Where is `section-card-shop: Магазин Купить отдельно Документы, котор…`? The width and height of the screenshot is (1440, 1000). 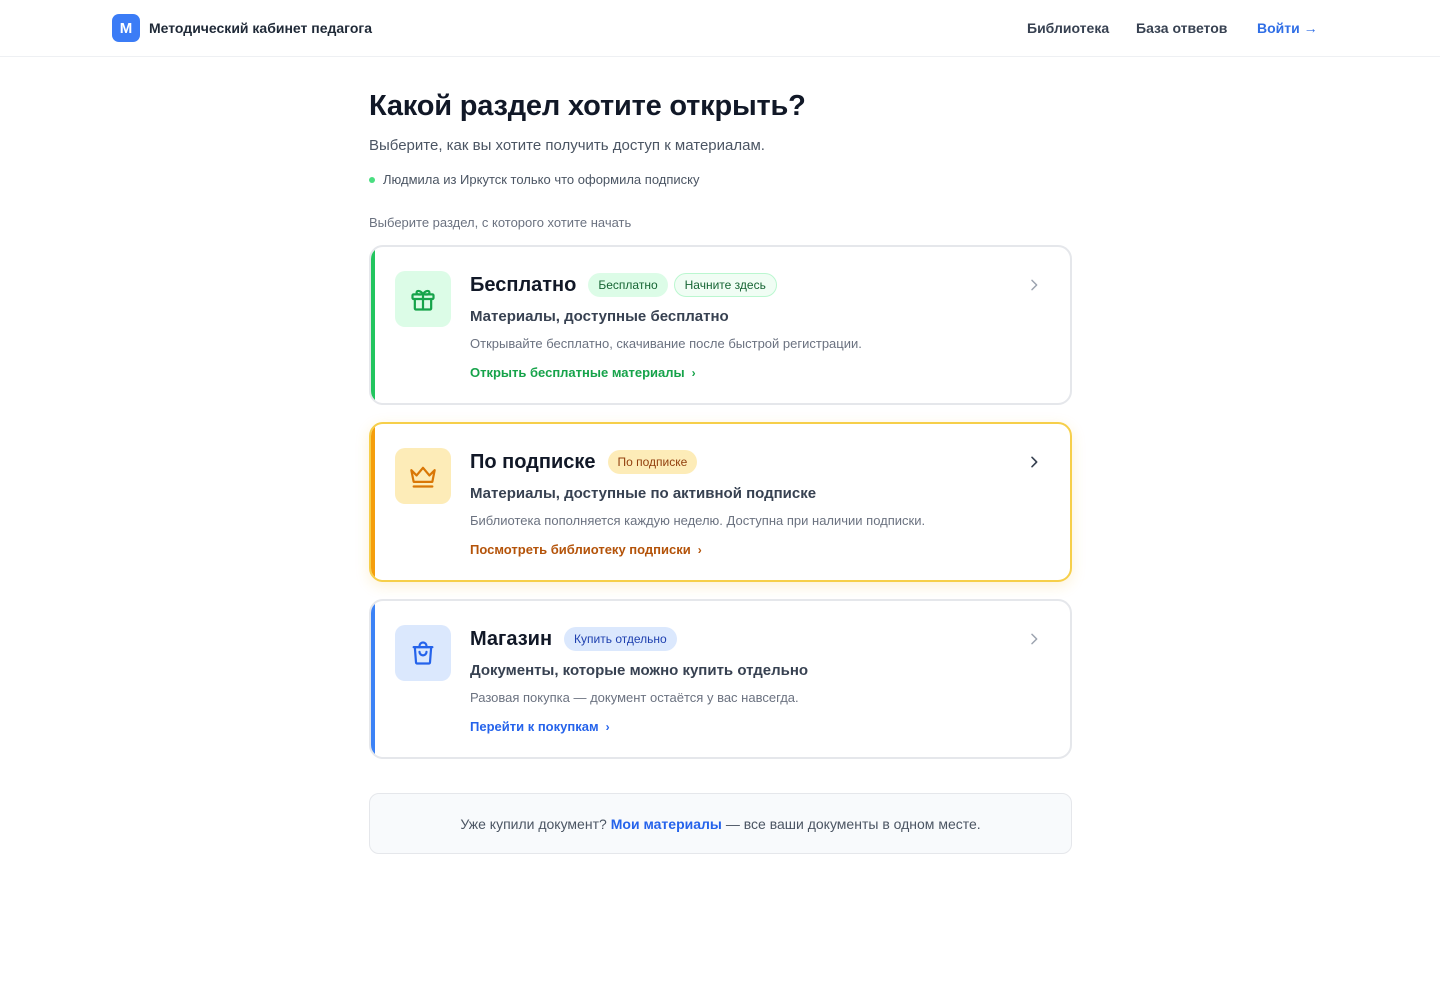 section-card-shop: Магазин Купить отдельно Документы, котор… is located at coordinates (720, 679).